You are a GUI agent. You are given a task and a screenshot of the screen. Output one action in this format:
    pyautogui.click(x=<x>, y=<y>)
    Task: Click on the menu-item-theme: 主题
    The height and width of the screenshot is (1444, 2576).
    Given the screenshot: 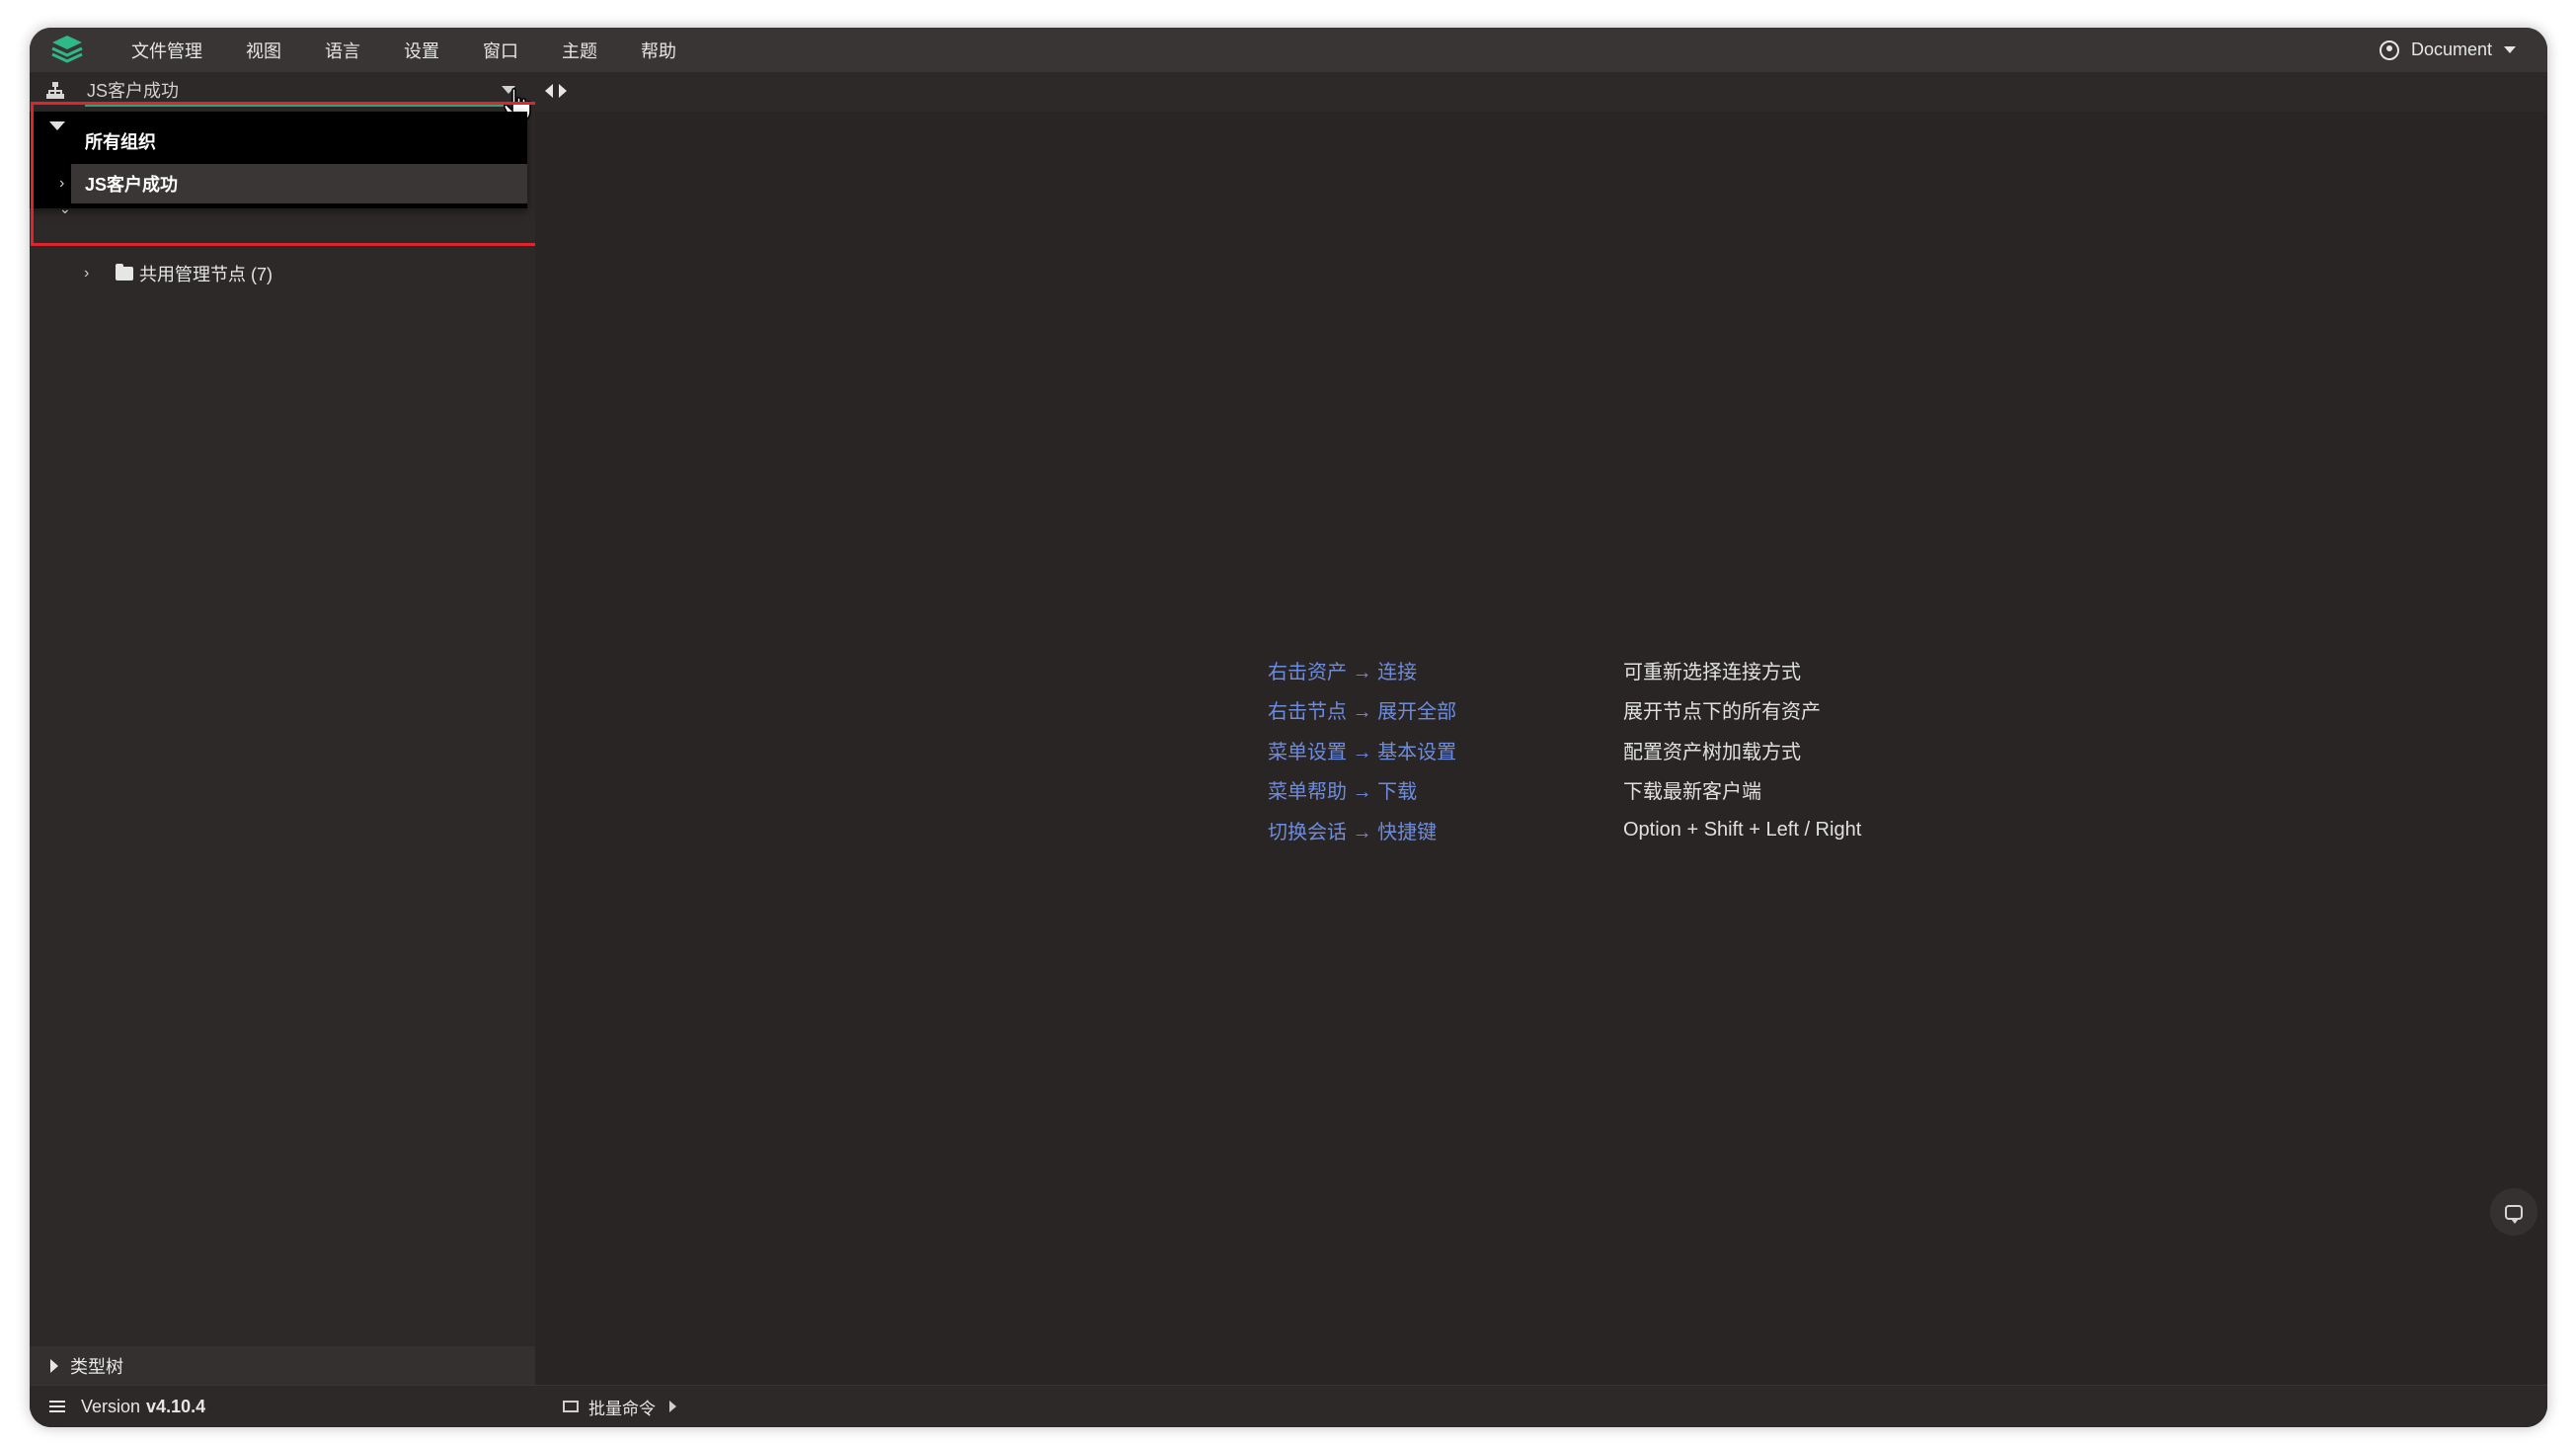 What is the action you would take?
    pyautogui.click(x=579, y=50)
    